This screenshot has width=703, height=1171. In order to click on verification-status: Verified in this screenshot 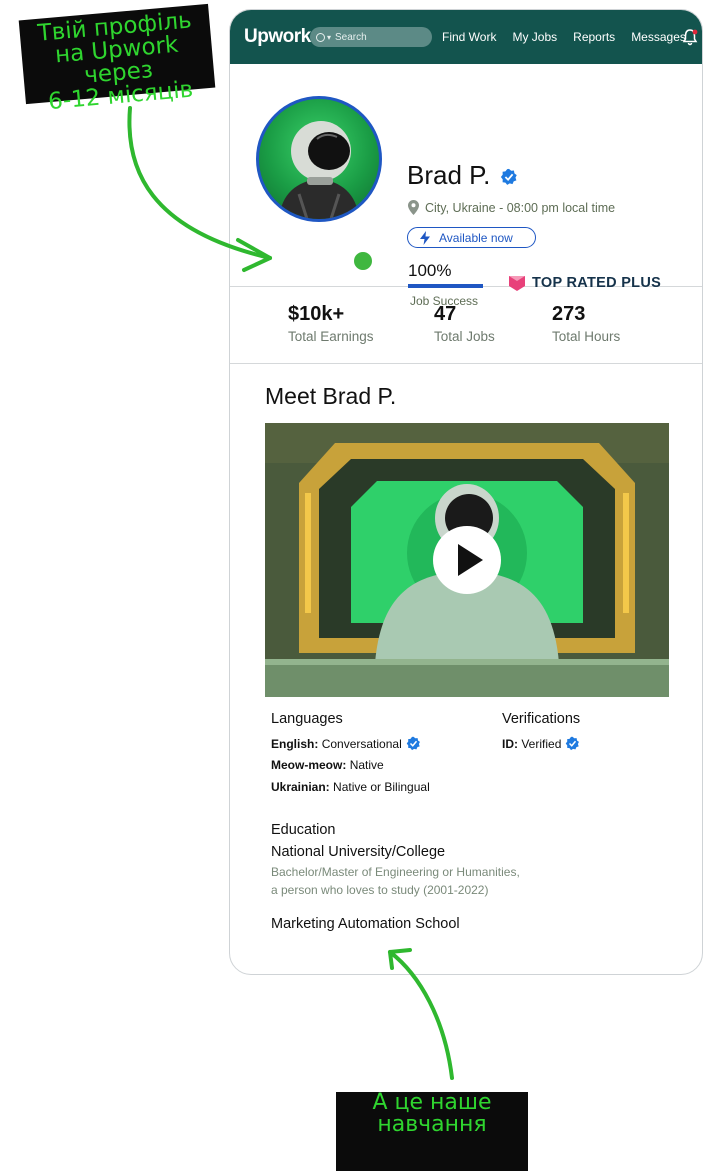, I will do `click(541, 743)`.